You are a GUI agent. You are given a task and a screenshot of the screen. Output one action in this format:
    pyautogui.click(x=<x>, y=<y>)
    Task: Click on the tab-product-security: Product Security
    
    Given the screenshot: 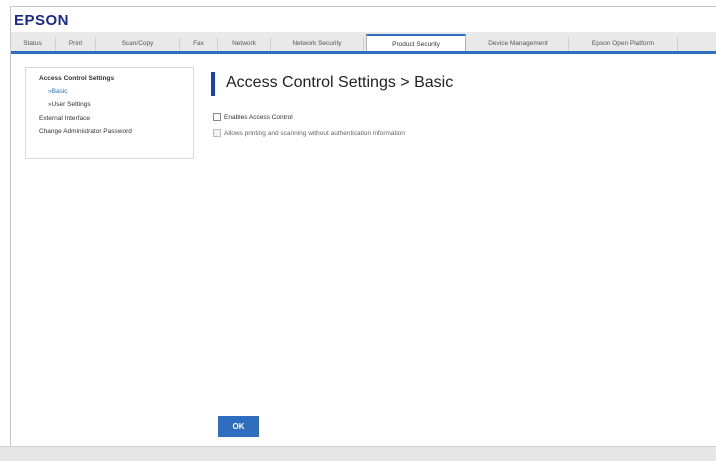 What is the action you would take?
    pyautogui.click(x=416, y=42)
    